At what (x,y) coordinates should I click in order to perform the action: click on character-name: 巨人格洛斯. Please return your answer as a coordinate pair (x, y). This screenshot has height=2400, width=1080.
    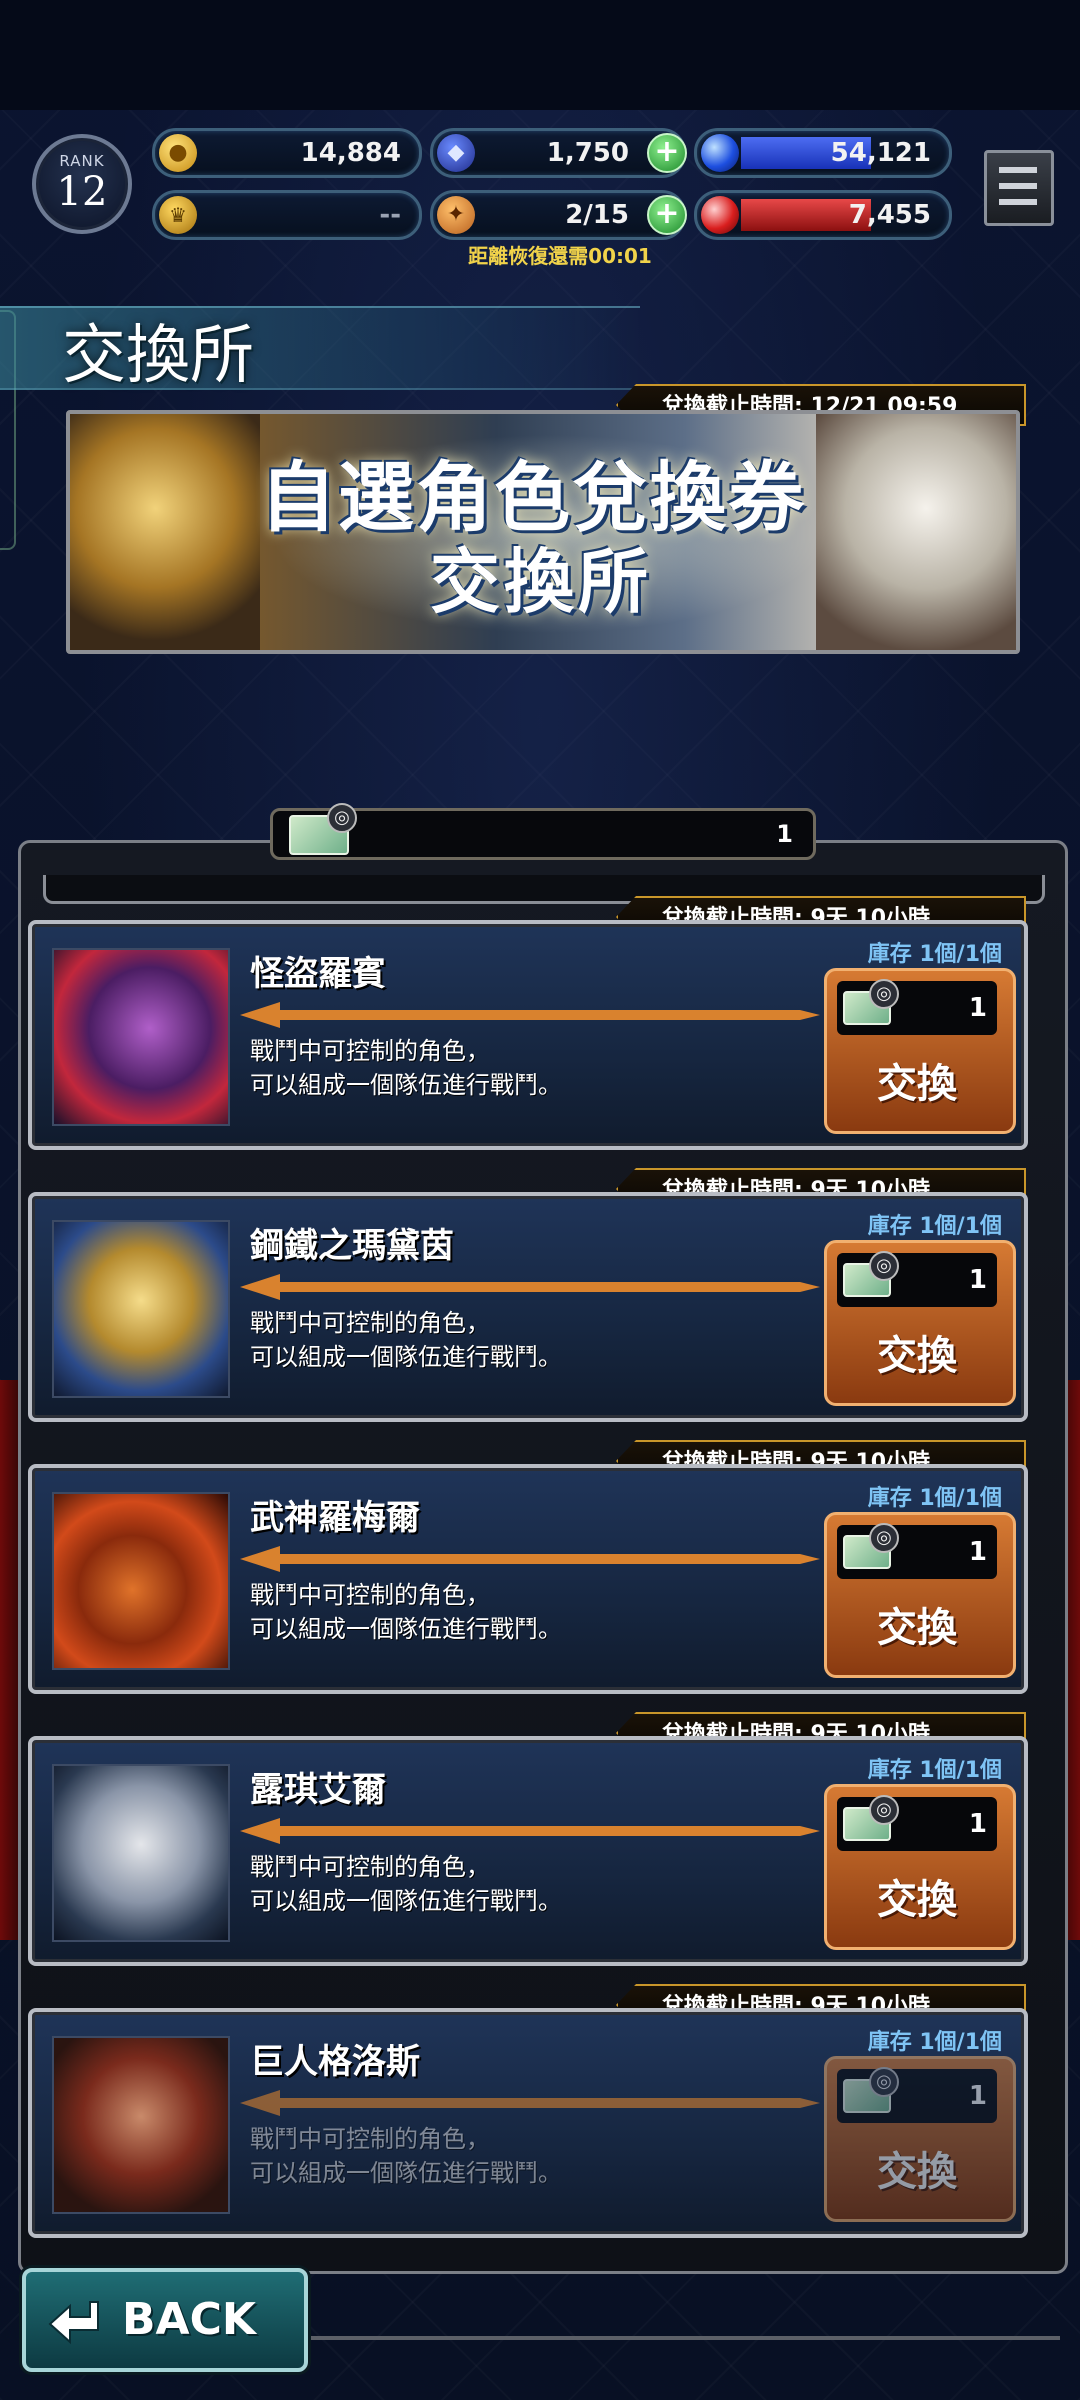
    Looking at the image, I should click on (335, 2062).